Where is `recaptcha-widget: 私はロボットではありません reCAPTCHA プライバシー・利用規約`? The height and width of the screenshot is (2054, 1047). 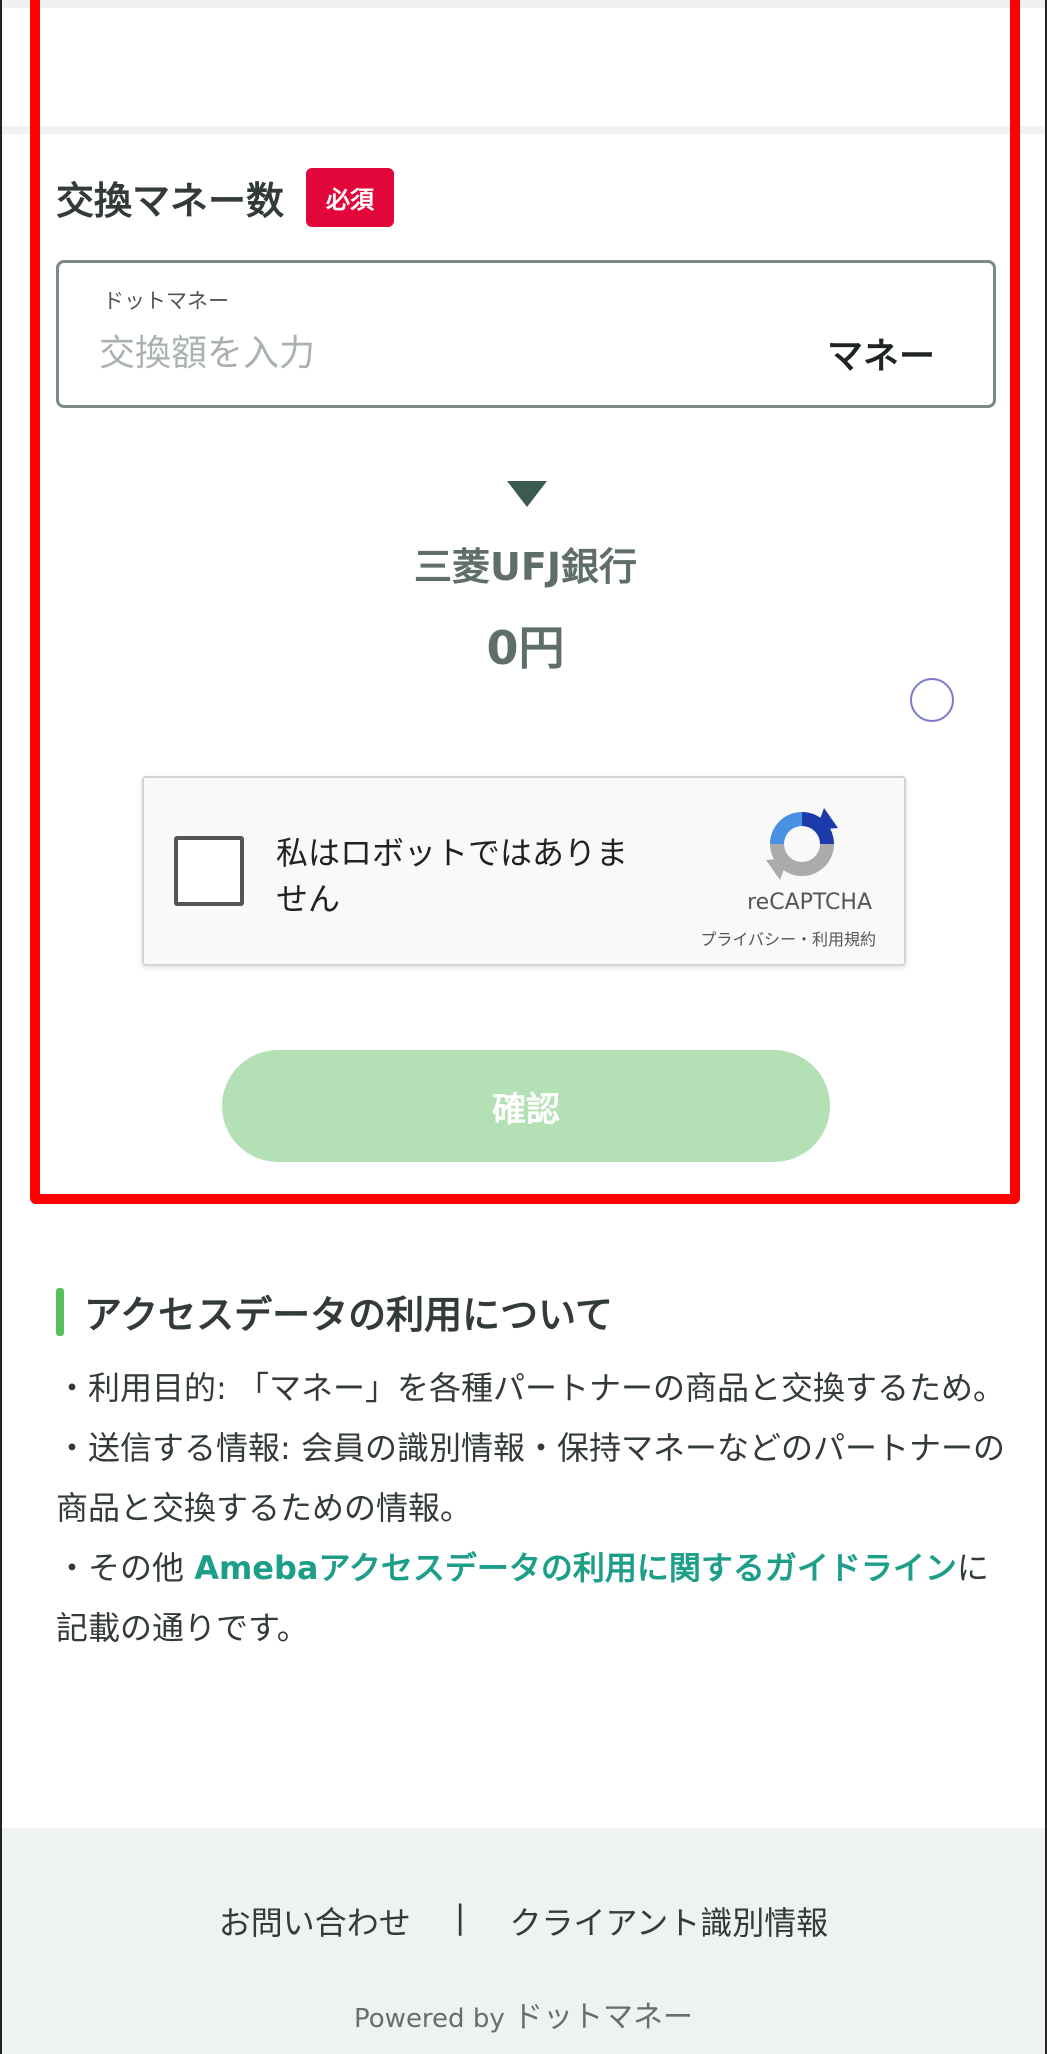 recaptcha-widget: 私はロボットではありません reCAPTCHA プライバシー・利用規約 is located at coordinates (524, 871).